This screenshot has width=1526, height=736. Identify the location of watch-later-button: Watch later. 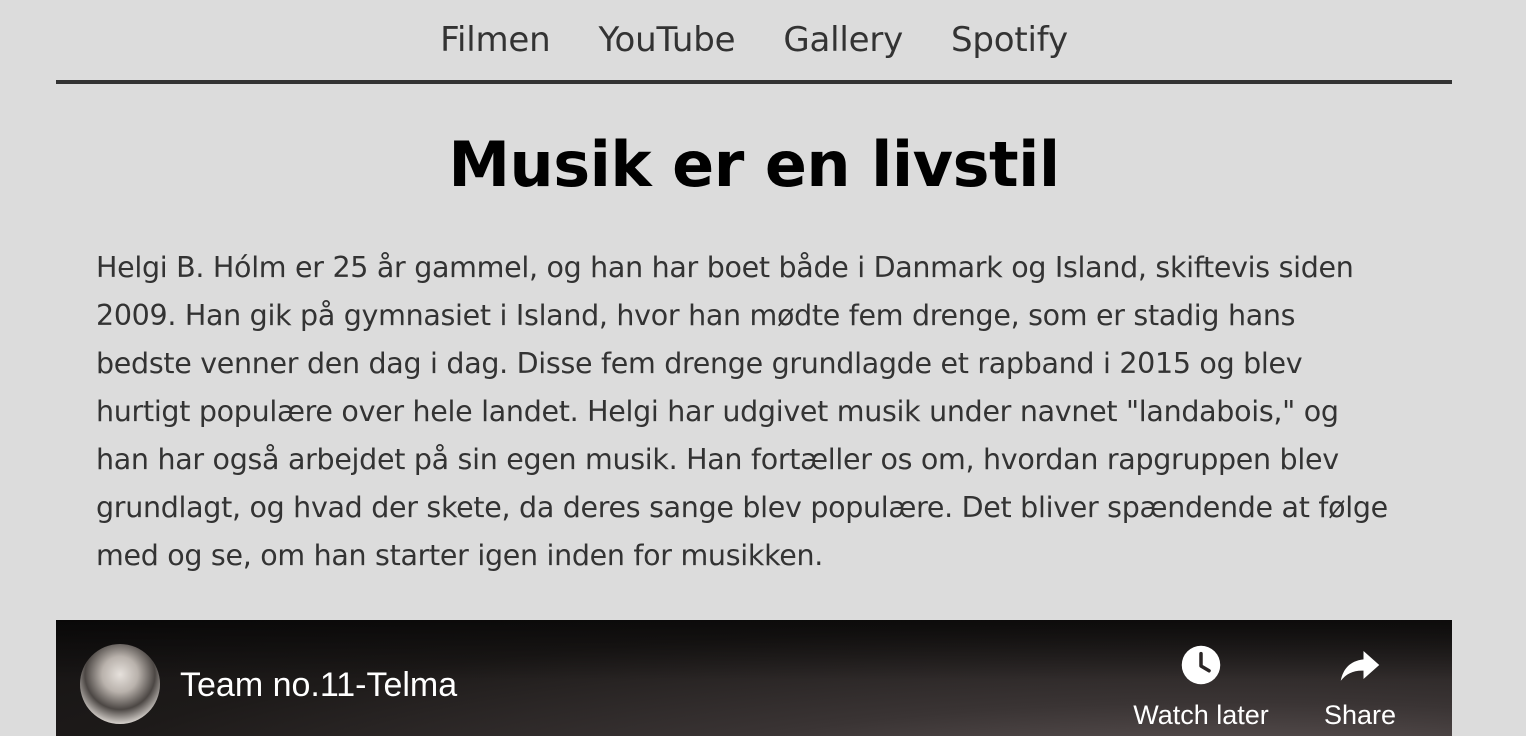
(1201, 687).